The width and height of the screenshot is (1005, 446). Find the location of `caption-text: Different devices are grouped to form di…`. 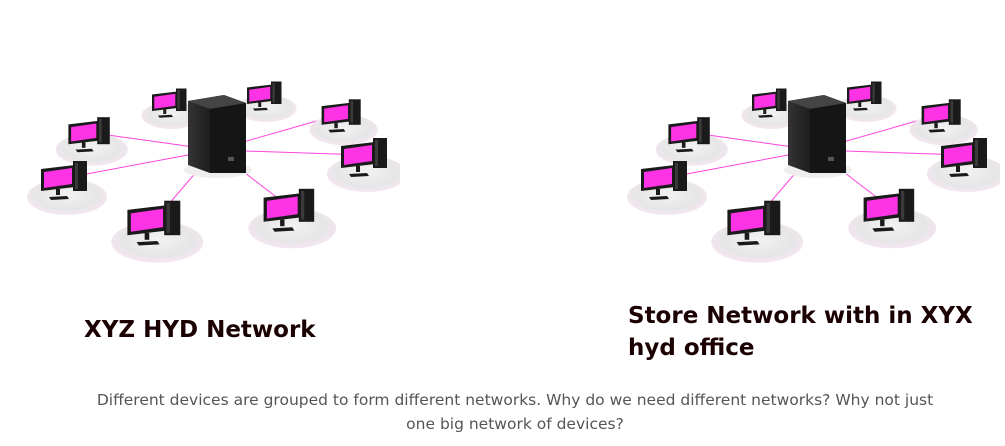

caption-text: Different devices are grouped to form di… is located at coordinates (515, 412).